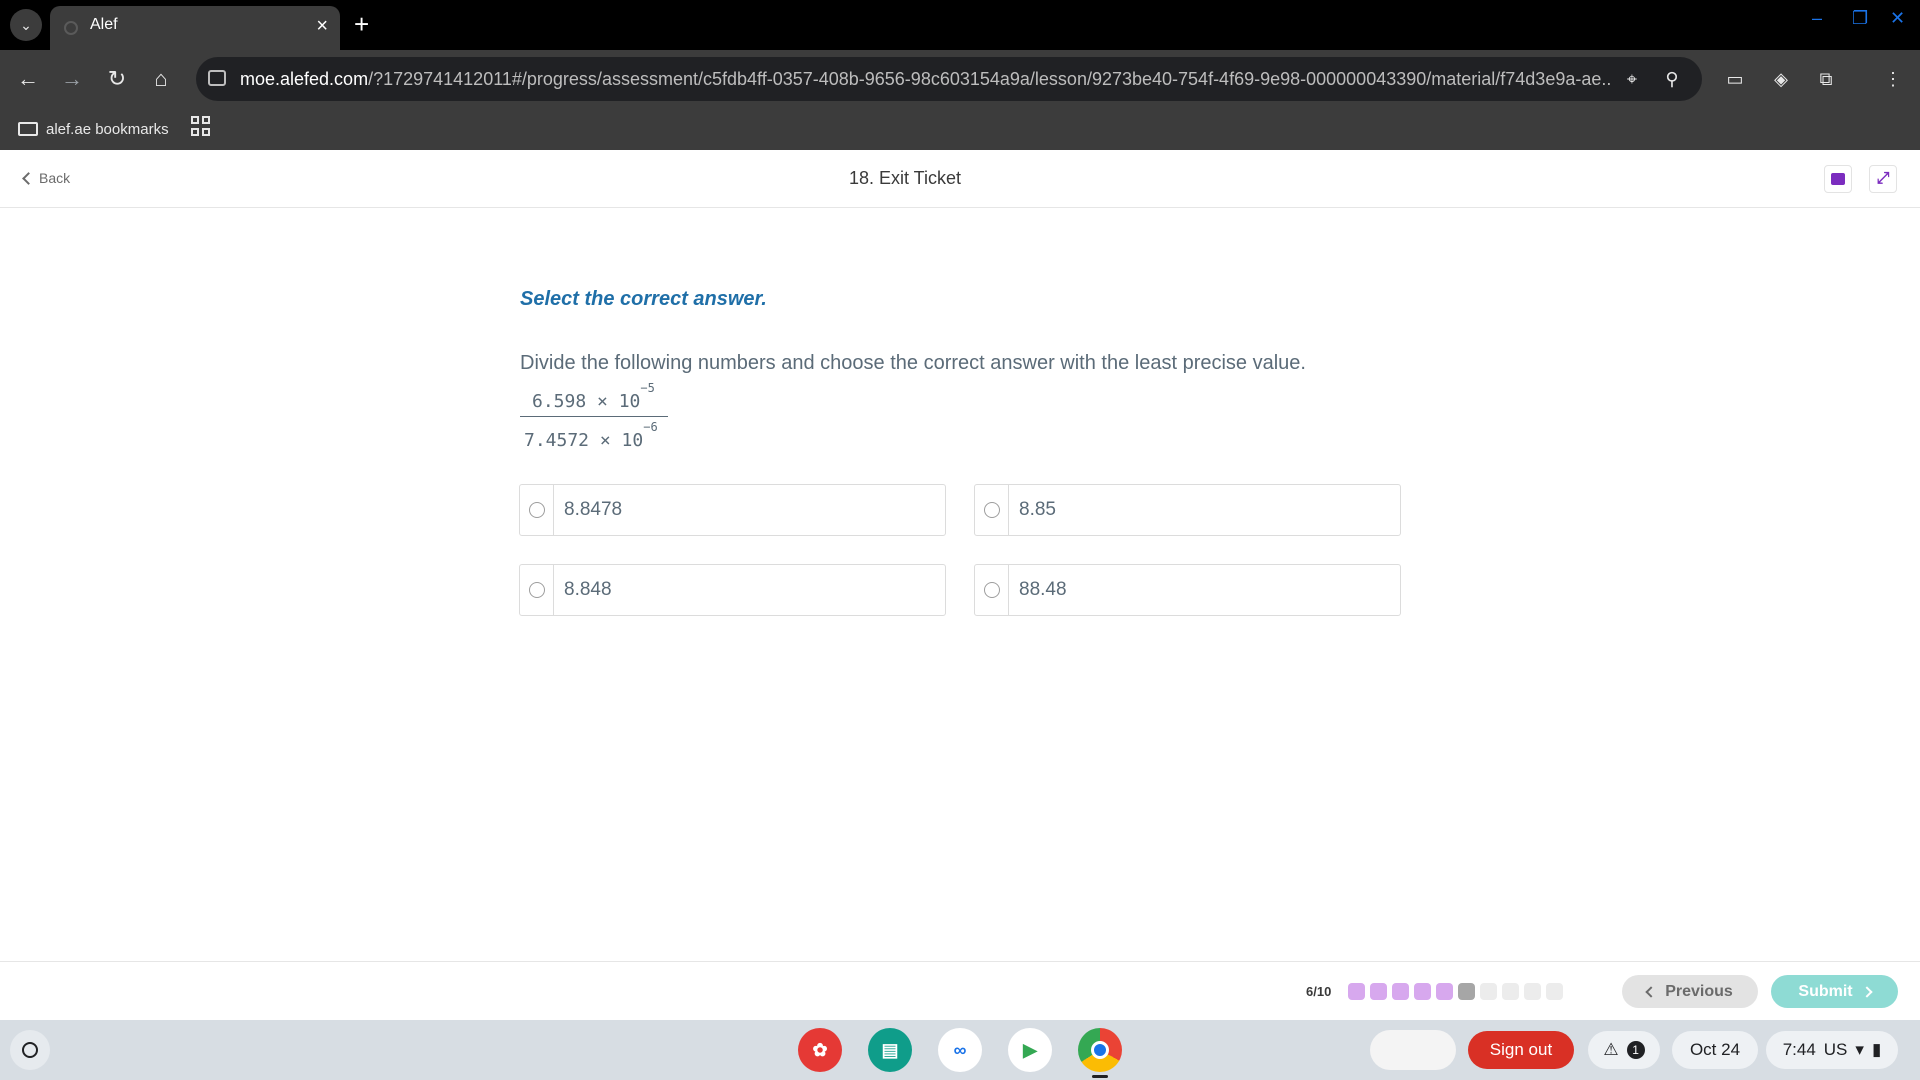 The height and width of the screenshot is (1080, 1920). What do you see at coordinates (1893, 79) in the screenshot?
I see `menu-kebab-icon: ⋮` at bounding box center [1893, 79].